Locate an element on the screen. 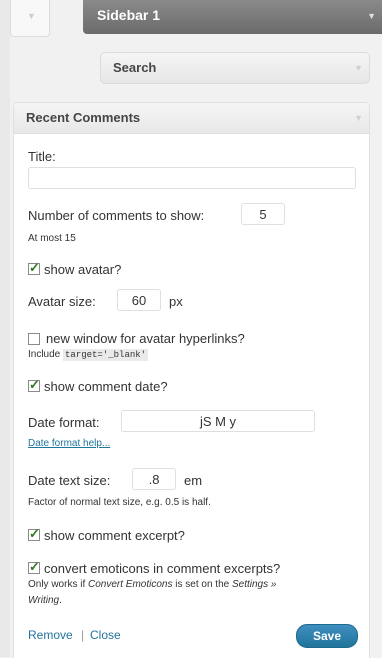  widget-title: Search is located at coordinates (135, 67).